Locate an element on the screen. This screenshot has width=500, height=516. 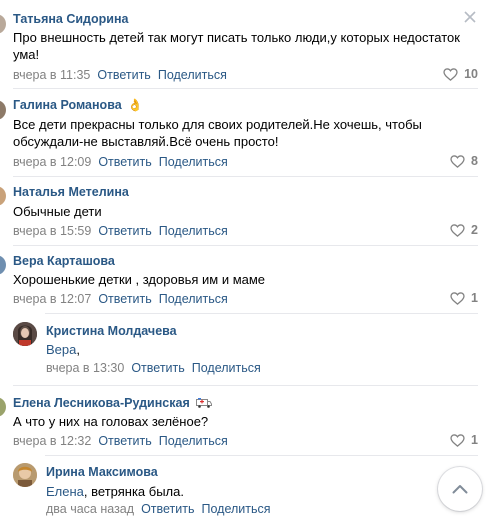
comment-text: А что у них на головах зелёное? is located at coordinates (111, 421).